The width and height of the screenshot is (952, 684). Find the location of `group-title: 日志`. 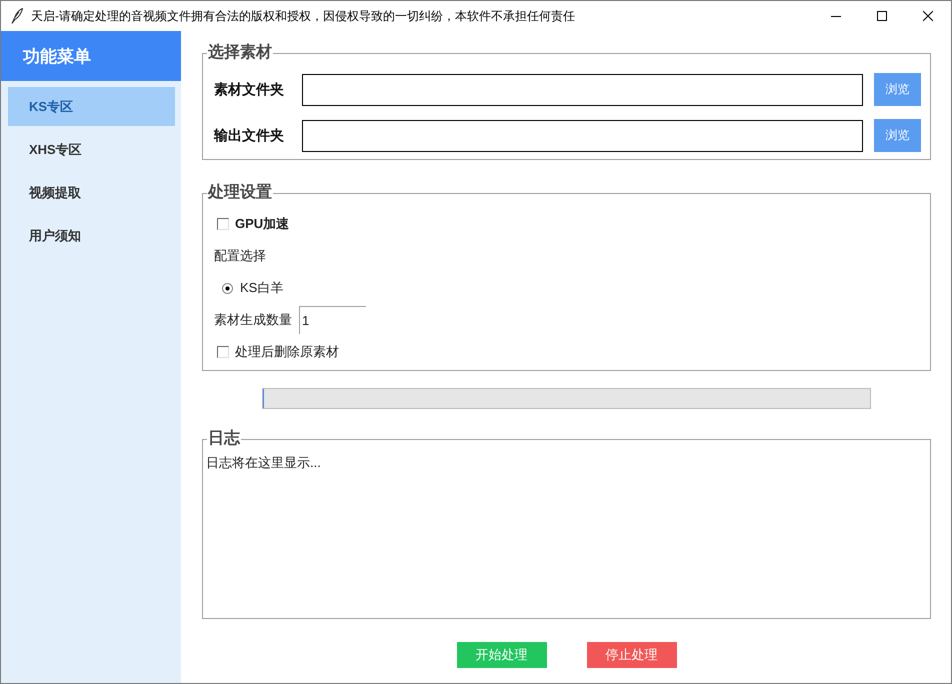

group-title: 日志 is located at coordinates (224, 439).